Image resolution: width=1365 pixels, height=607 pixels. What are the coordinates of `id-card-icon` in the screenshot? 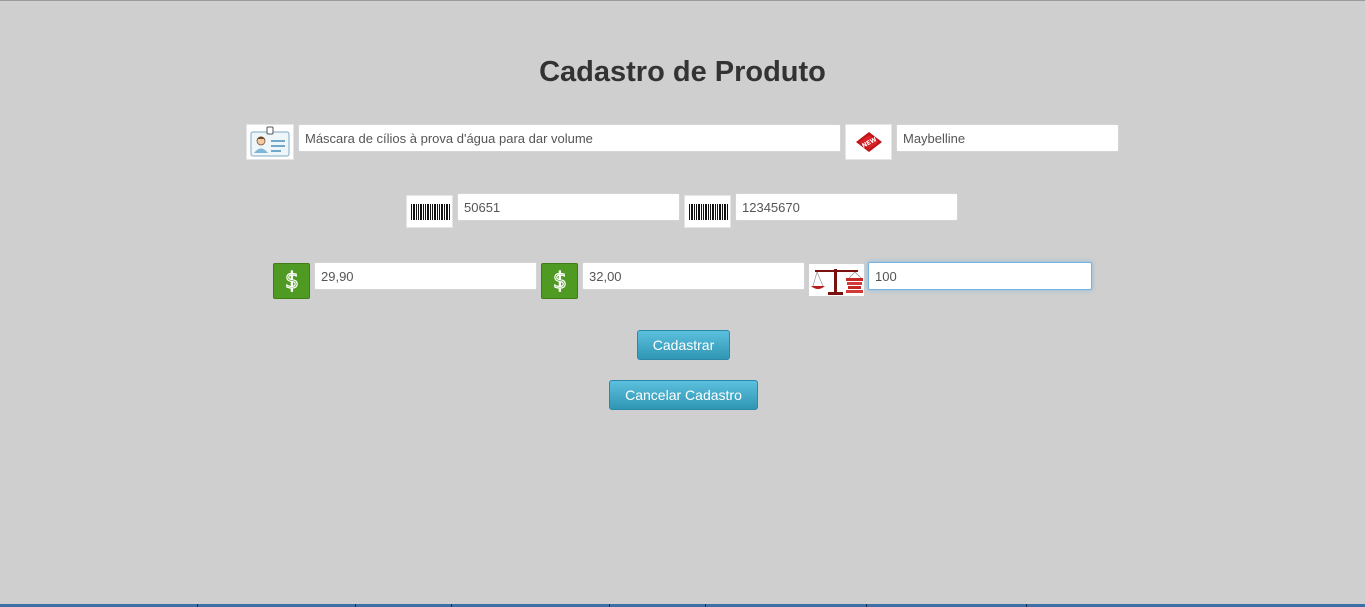 It's located at (270, 142).